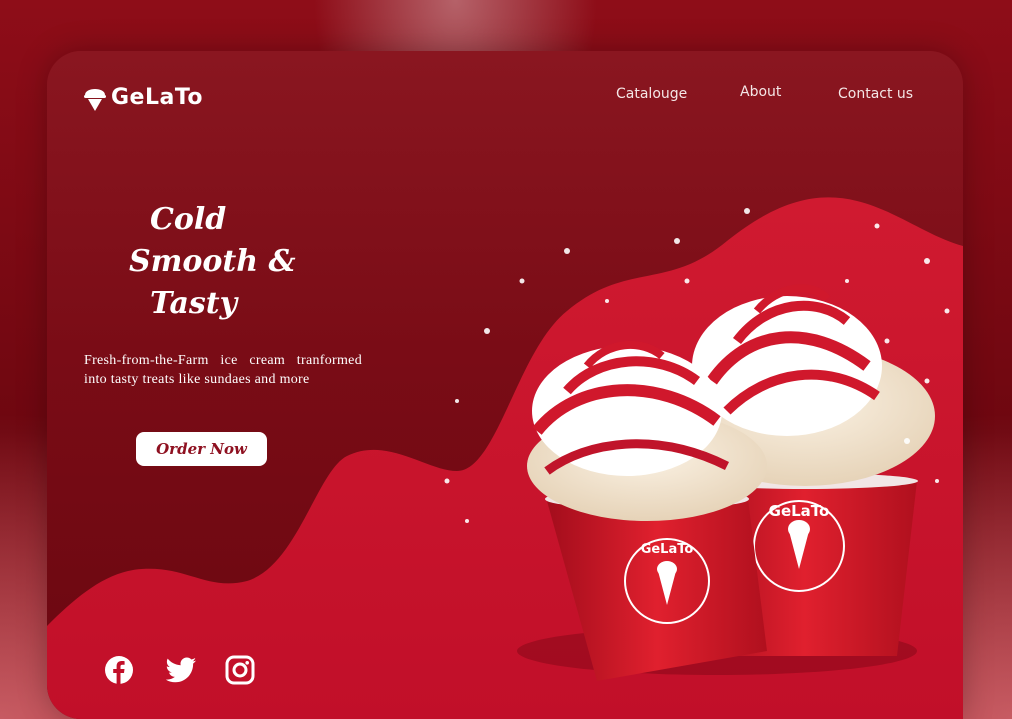  What do you see at coordinates (194, 303) in the screenshot?
I see `headline-line-3: Tasty` at bounding box center [194, 303].